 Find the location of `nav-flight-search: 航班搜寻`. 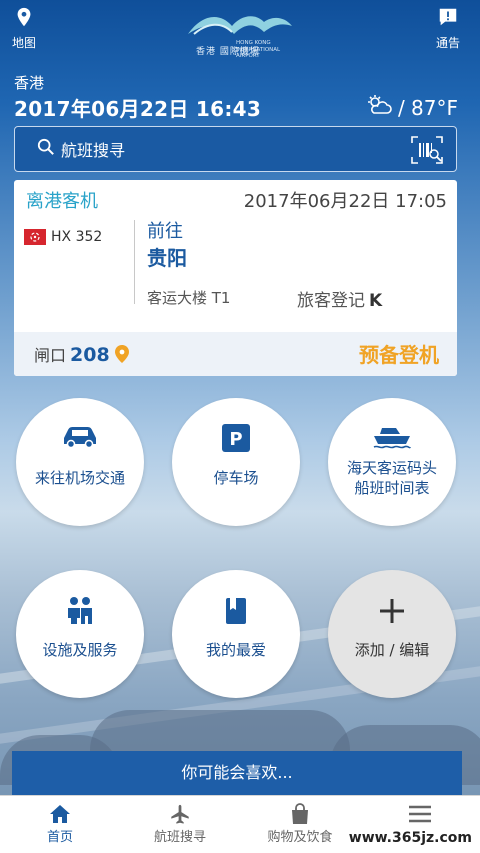

nav-flight-search: 航班搜寻 is located at coordinates (180, 824).